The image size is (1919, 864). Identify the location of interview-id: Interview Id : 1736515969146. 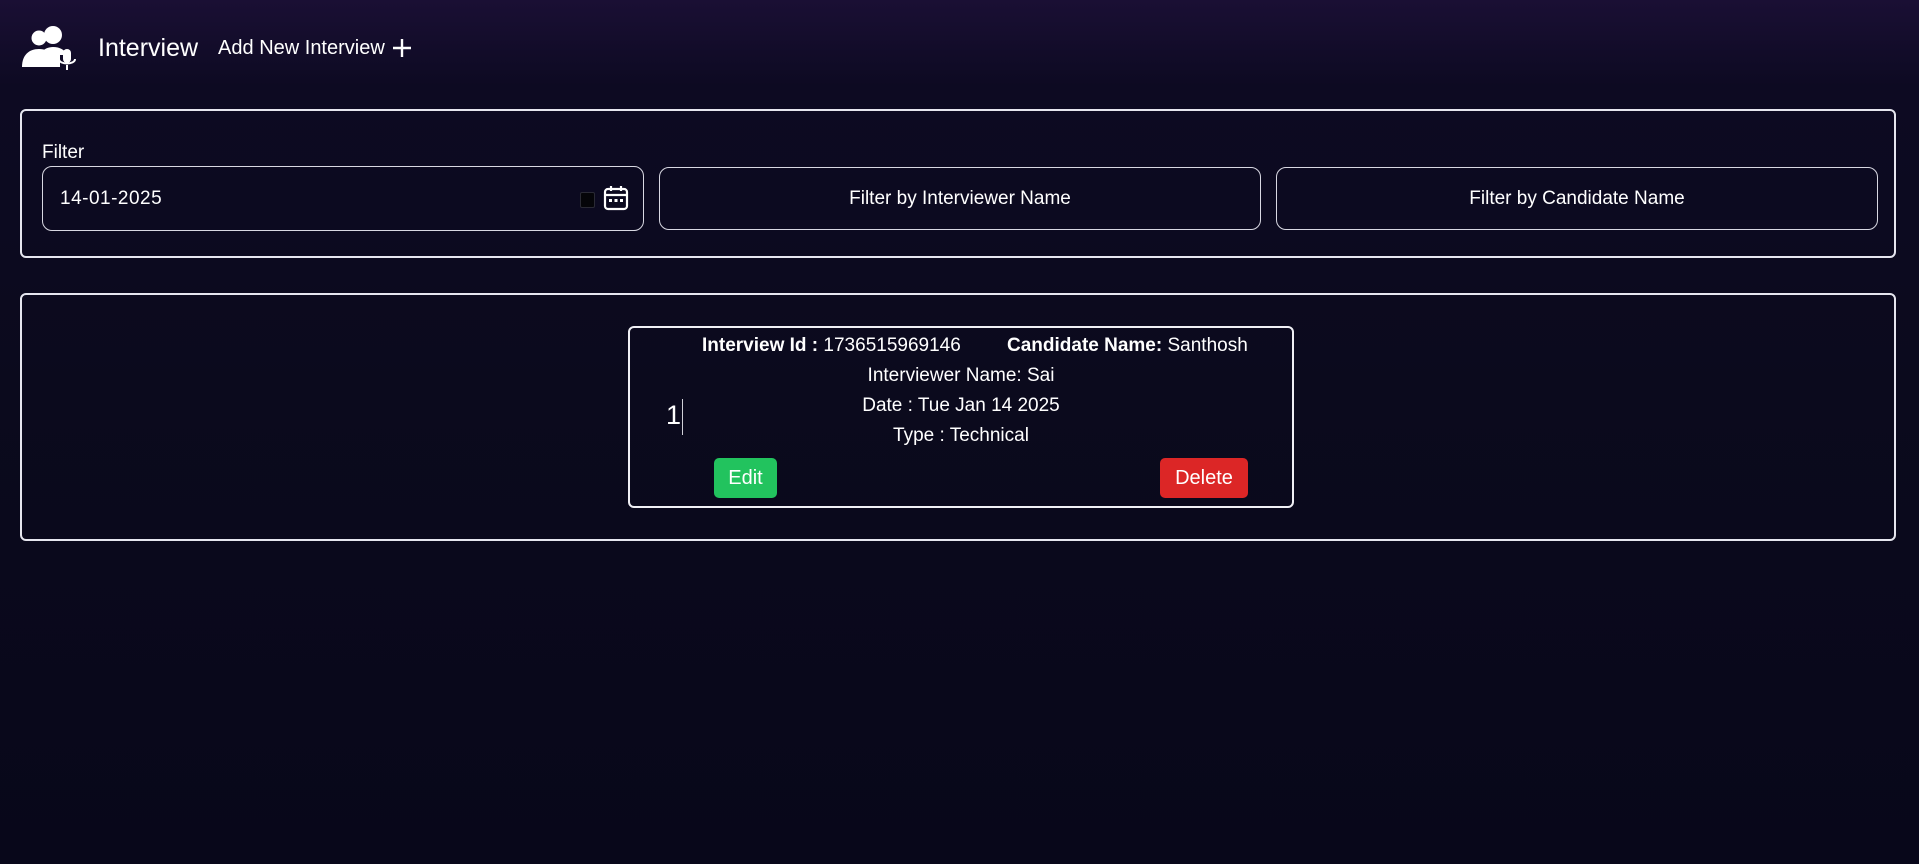
(831, 346).